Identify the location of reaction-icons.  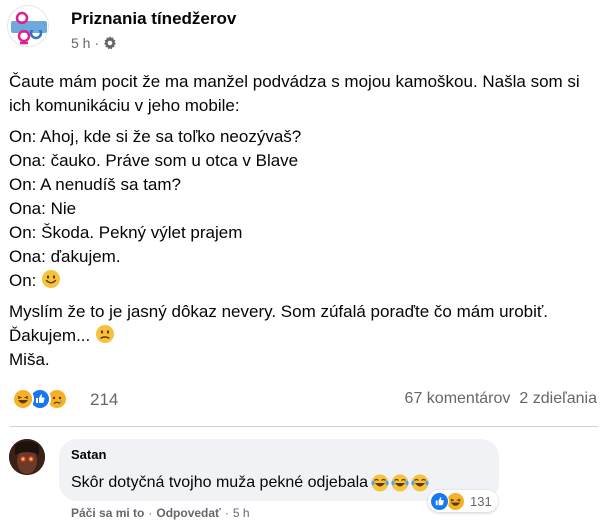
(40, 399).